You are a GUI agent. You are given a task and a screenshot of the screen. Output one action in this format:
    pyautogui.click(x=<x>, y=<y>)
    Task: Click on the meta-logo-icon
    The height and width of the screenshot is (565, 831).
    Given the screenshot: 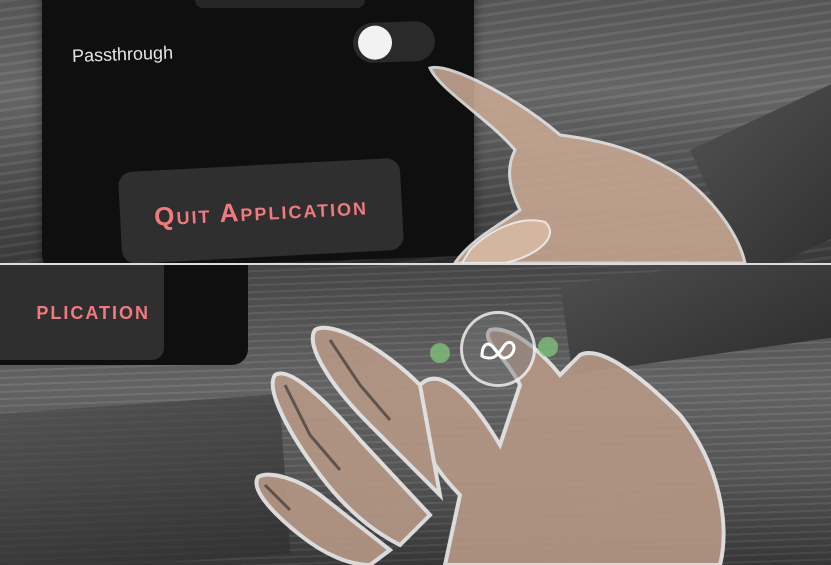 What is the action you would take?
    pyautogui.click(x=498, y=350)
    